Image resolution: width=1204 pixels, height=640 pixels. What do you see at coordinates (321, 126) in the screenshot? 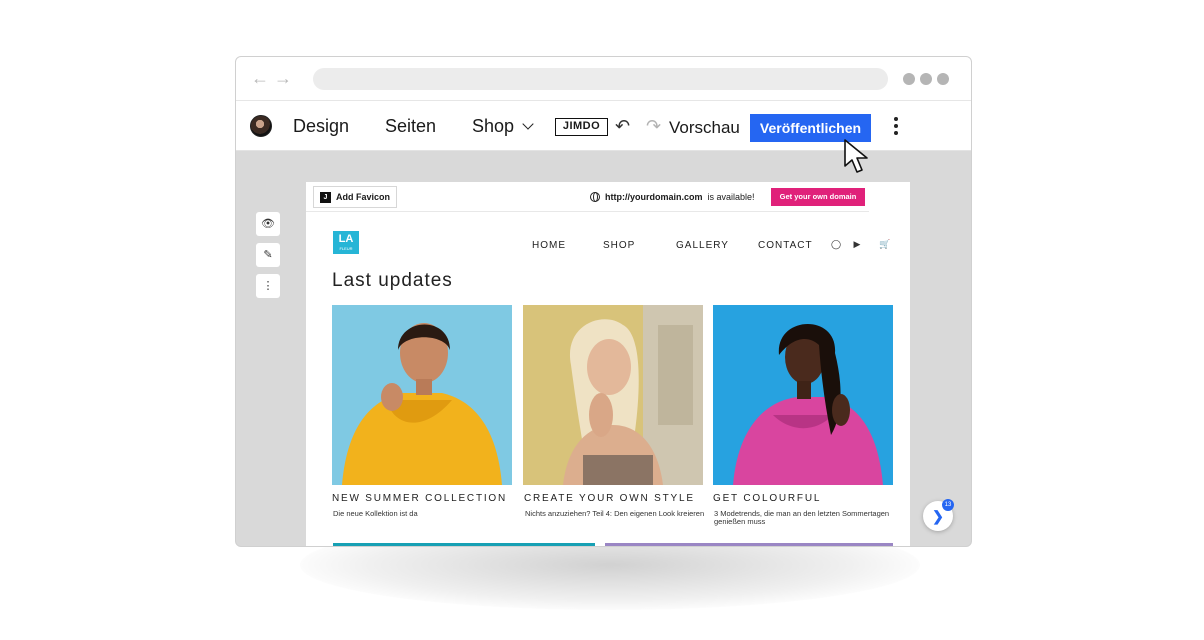
I see `menu-design: Design` at bounding box center [321, 126].